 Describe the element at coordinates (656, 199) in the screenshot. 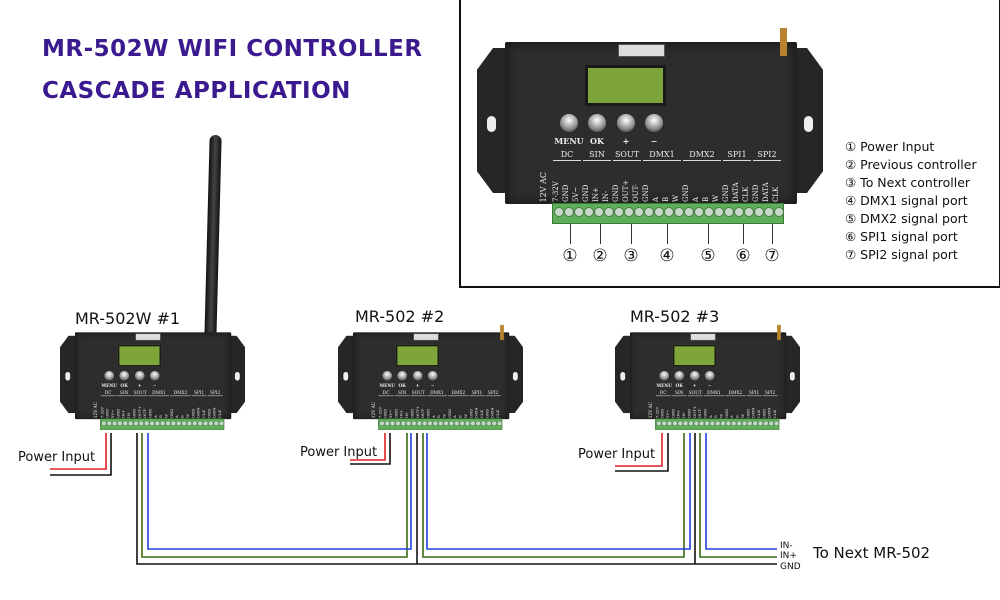

I see `pin-label: A` at that location.